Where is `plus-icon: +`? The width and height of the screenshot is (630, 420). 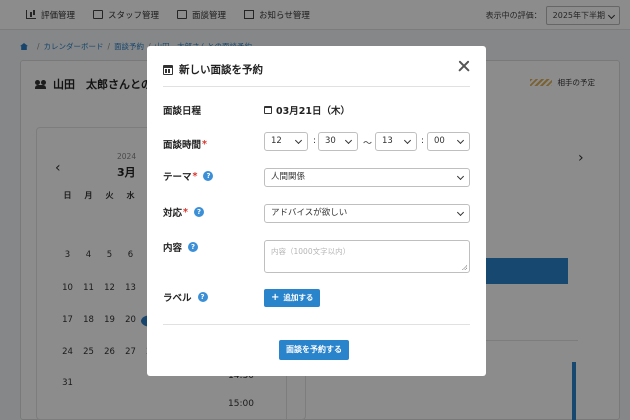 plus-icon: + is located at coordinates (275, 297).